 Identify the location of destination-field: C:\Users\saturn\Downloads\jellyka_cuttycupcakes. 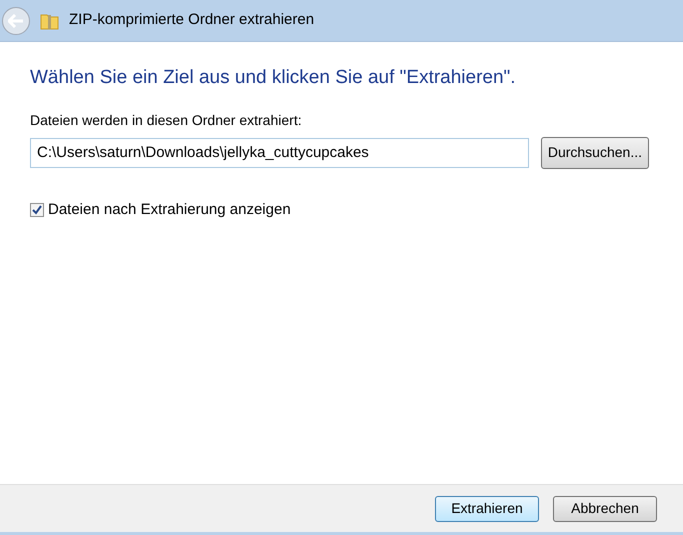
(279, 153).